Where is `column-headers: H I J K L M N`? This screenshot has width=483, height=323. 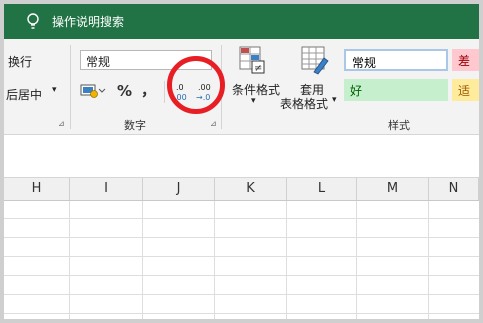
column-headers: H I J K L M N is located at coordinates (241, 189).